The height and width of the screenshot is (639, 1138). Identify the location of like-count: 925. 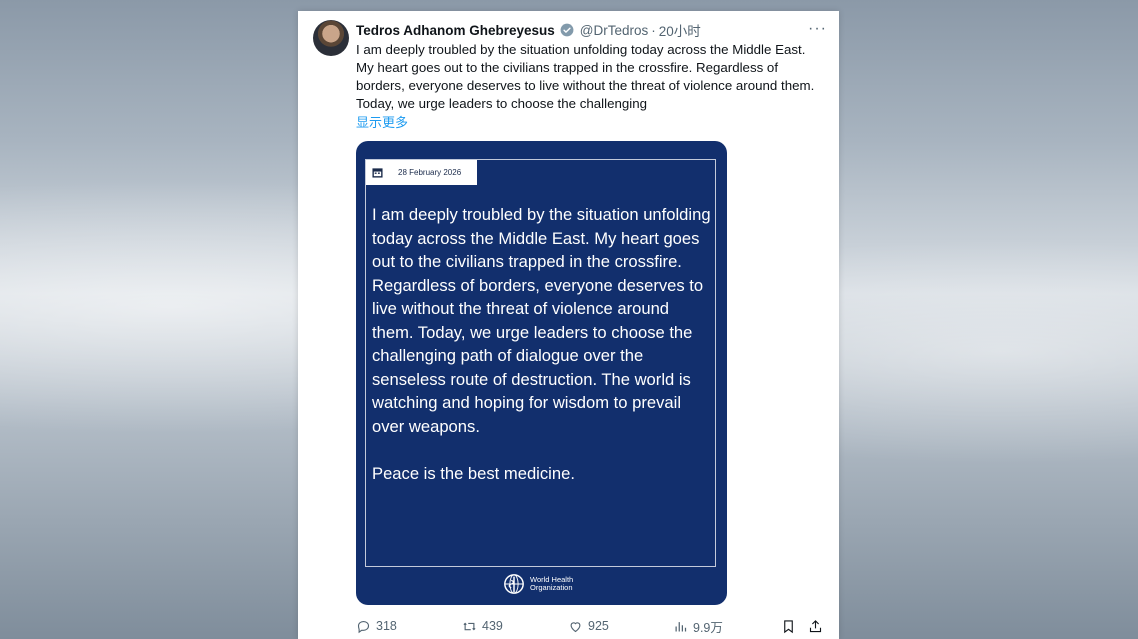
(598, 626).